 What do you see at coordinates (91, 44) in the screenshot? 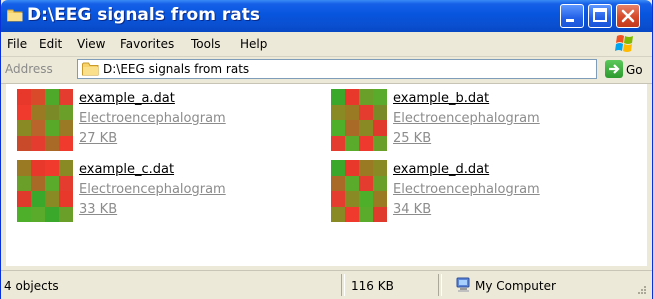
I see `menu-view: View` at bounding box center [91, 44].